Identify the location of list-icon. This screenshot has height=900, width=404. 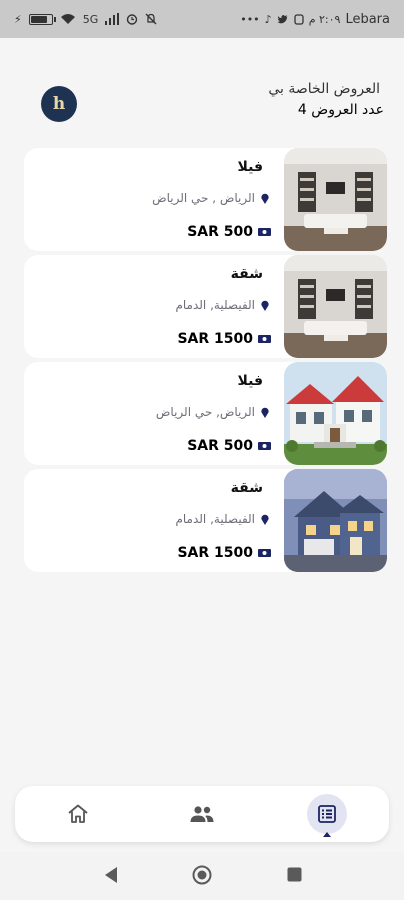
(327, 814).